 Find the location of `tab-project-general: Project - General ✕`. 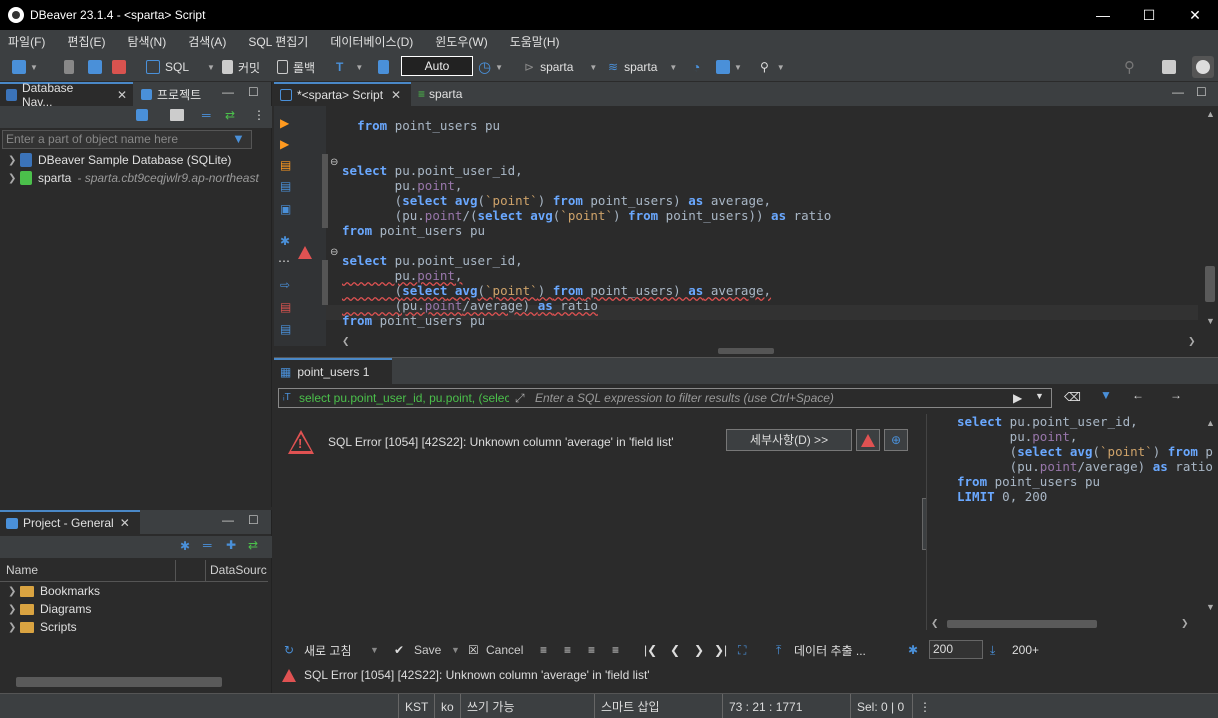

tab-project-general: Project - General ✕ is located at coordinates (70, 522).